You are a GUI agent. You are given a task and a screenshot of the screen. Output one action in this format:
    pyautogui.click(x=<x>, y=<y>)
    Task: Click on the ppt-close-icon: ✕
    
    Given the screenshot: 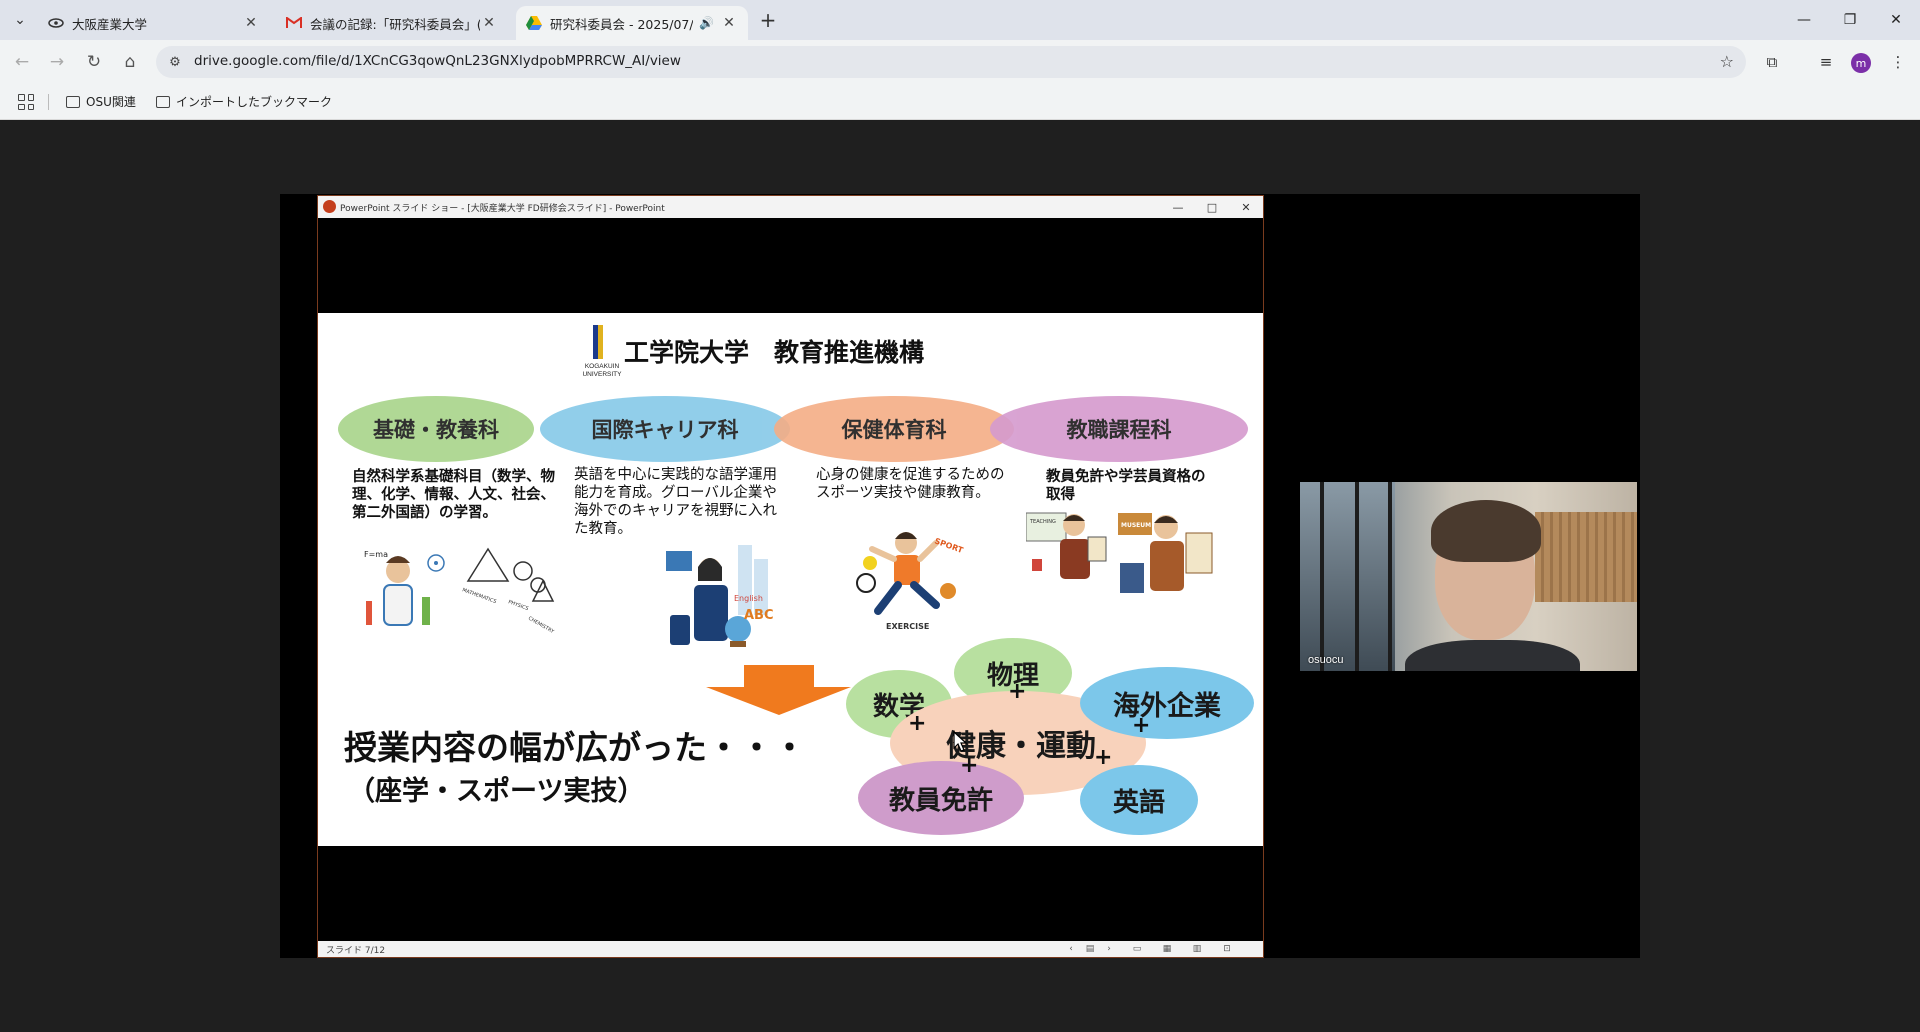 What is the action you would take?
    pyautogui.click(x=1246, y=207)
    